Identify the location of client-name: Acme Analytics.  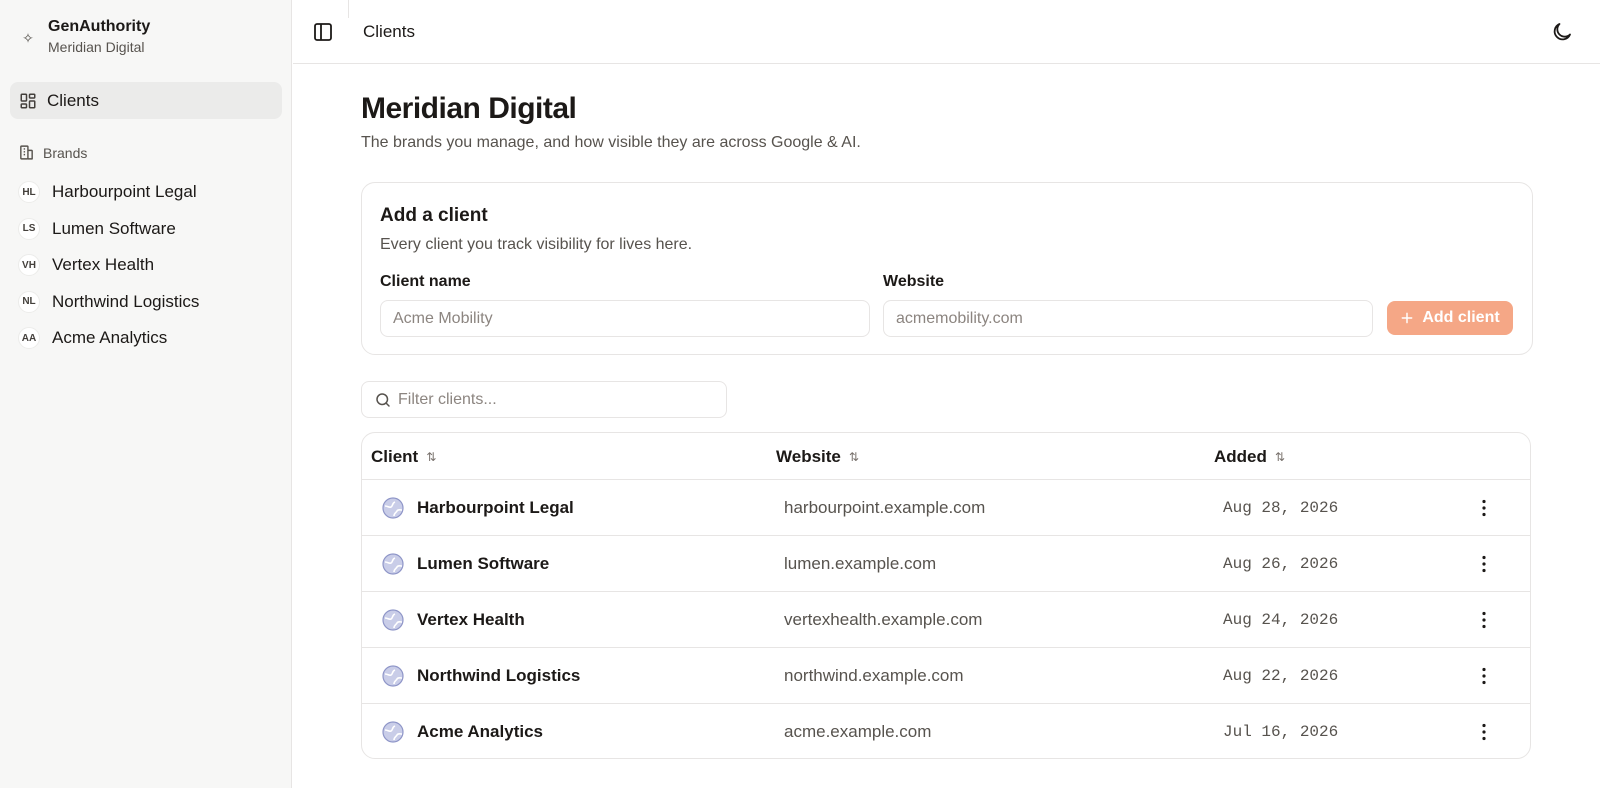
(480, 731).